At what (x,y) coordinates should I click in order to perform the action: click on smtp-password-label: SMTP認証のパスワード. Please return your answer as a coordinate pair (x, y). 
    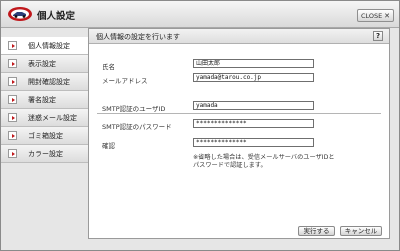
    Looking at the image, I should click on (137, 127).